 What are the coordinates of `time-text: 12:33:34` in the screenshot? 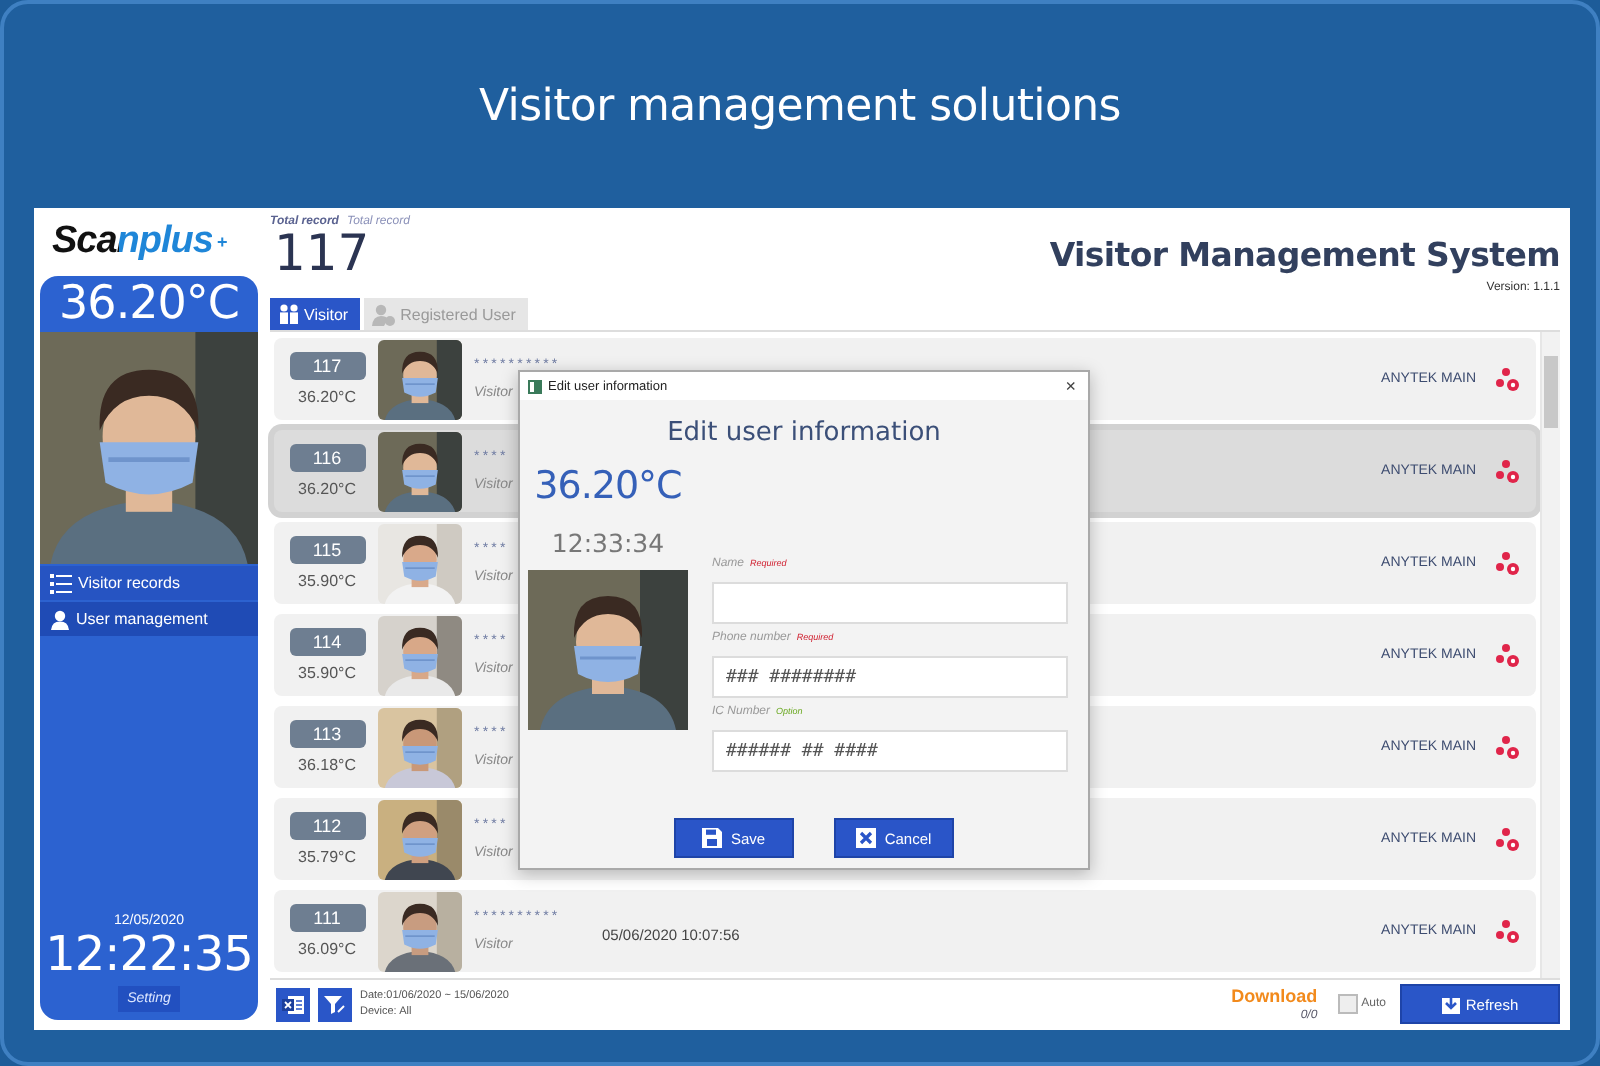 It's located at (608, 543).